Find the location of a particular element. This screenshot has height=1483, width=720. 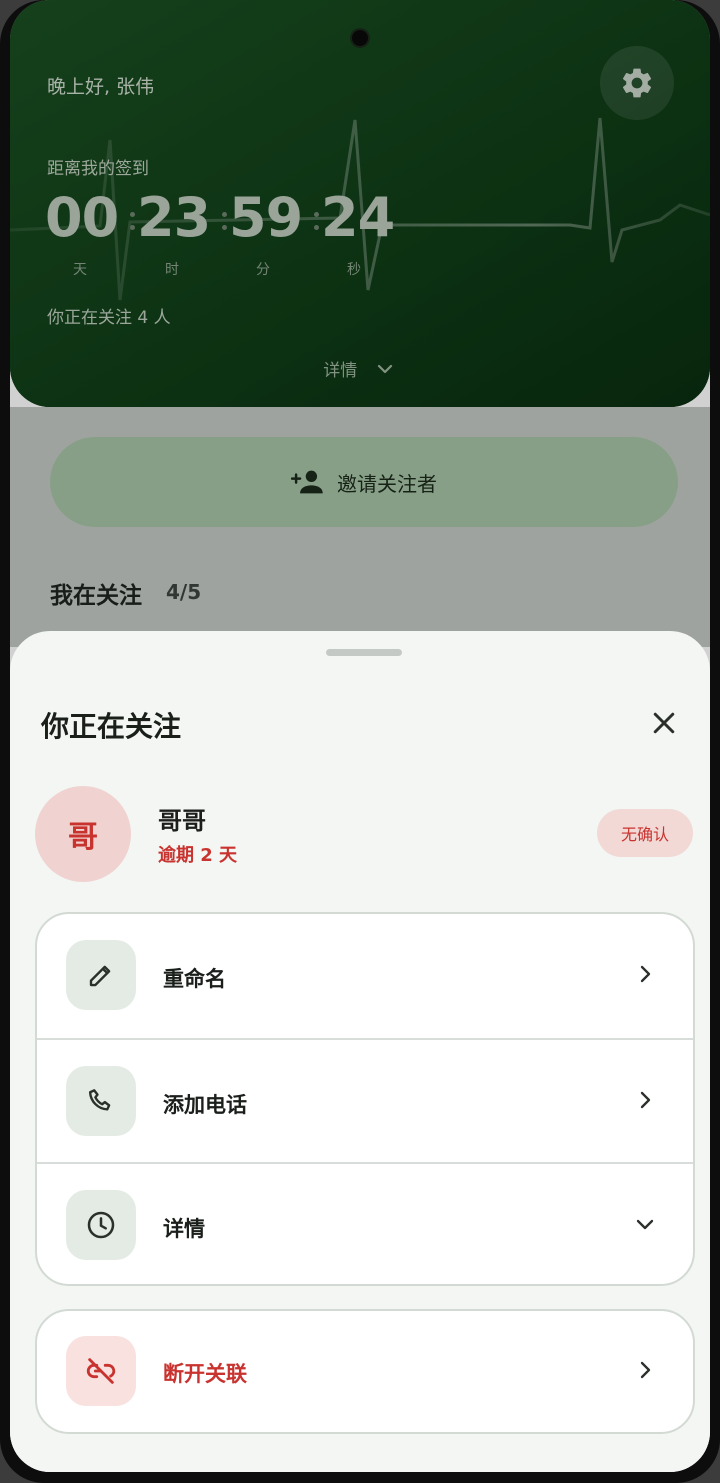

link-off-icon is located at coordinates (101, 1371).